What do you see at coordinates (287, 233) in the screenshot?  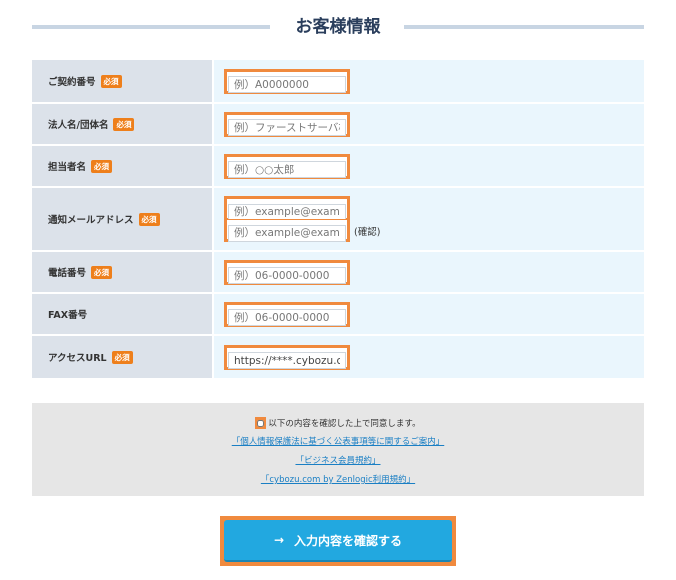 I see `email-confirm-input` at bounding box center [287, 233].